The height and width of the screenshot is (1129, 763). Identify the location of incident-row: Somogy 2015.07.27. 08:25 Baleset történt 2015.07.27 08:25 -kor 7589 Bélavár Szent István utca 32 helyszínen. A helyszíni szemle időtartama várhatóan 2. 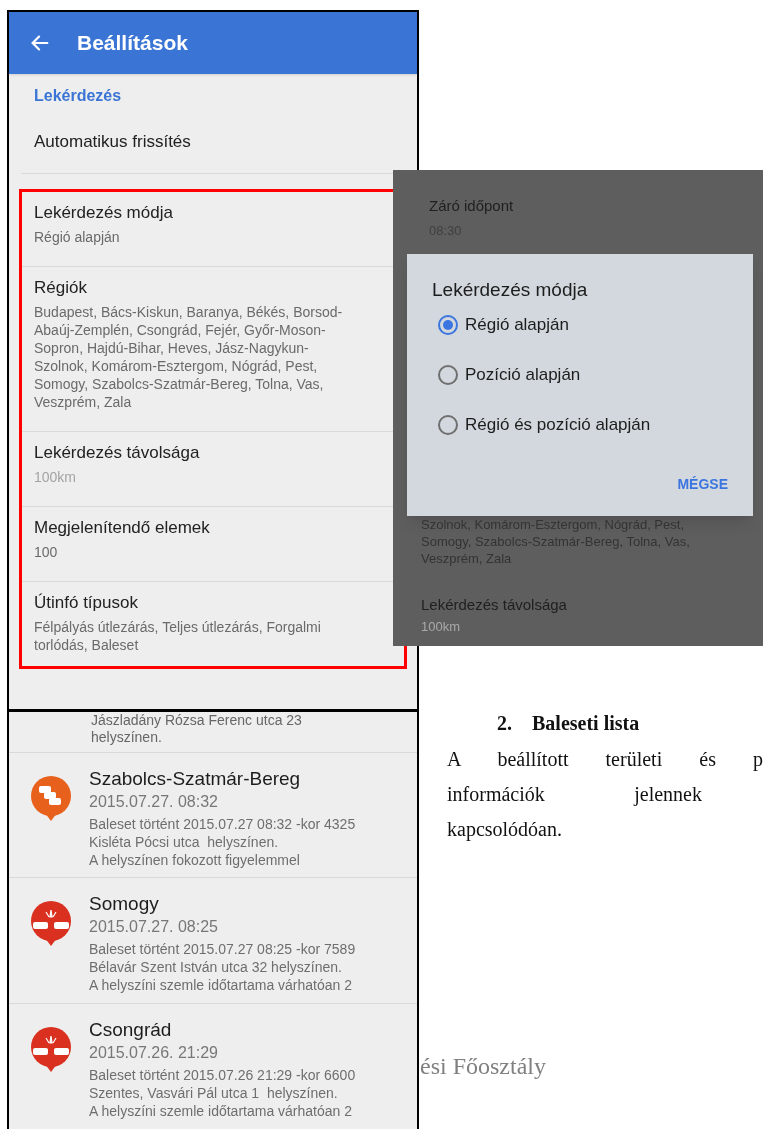
(213, 941).